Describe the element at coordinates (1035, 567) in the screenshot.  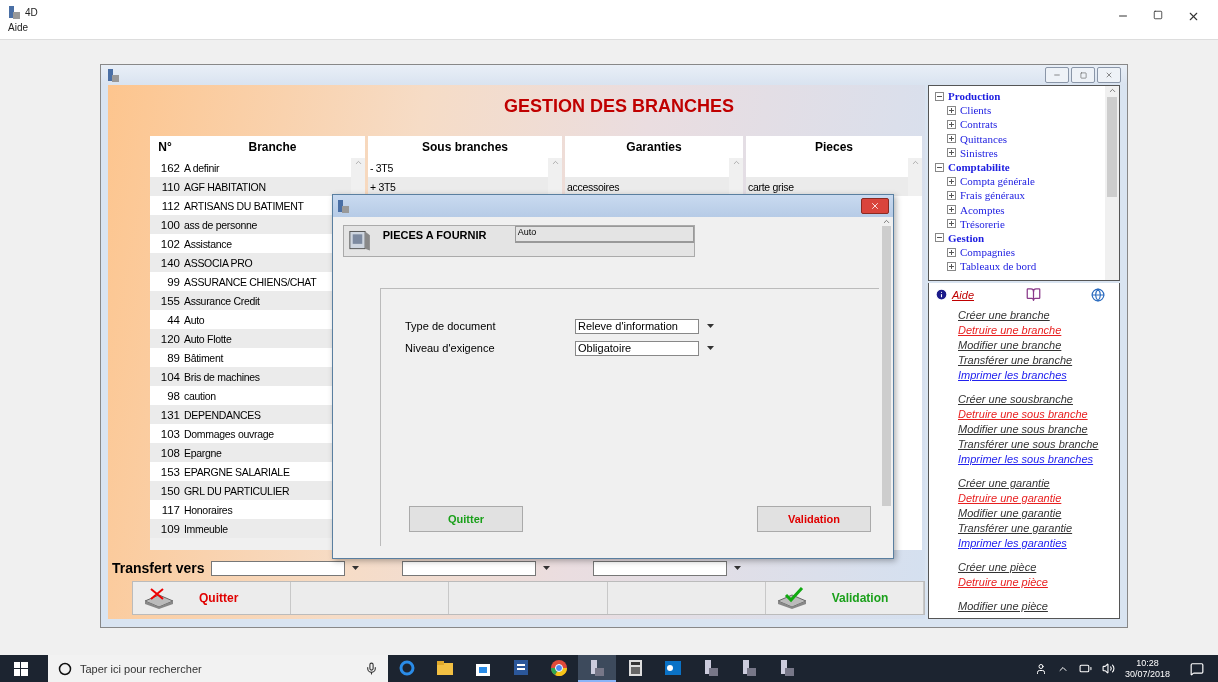
I see `action-link: Créer une pièce` at that location.